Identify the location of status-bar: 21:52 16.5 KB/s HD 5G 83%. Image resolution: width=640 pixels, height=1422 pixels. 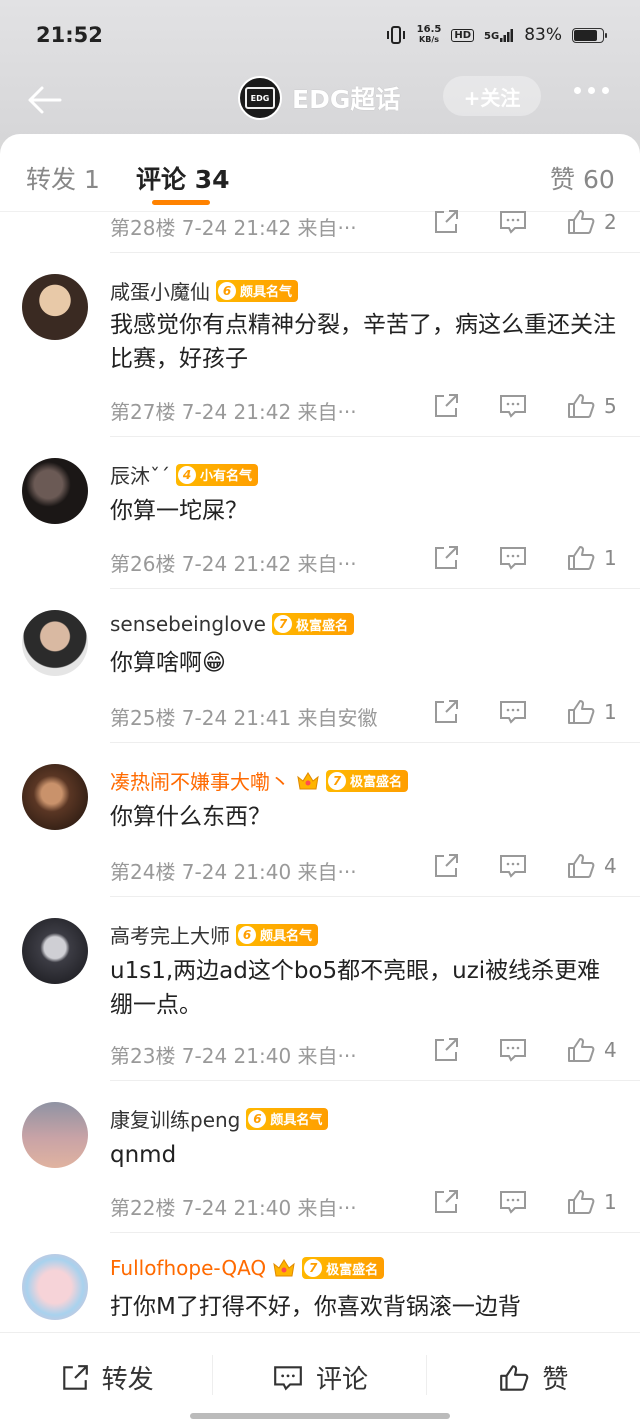
(320, 35).